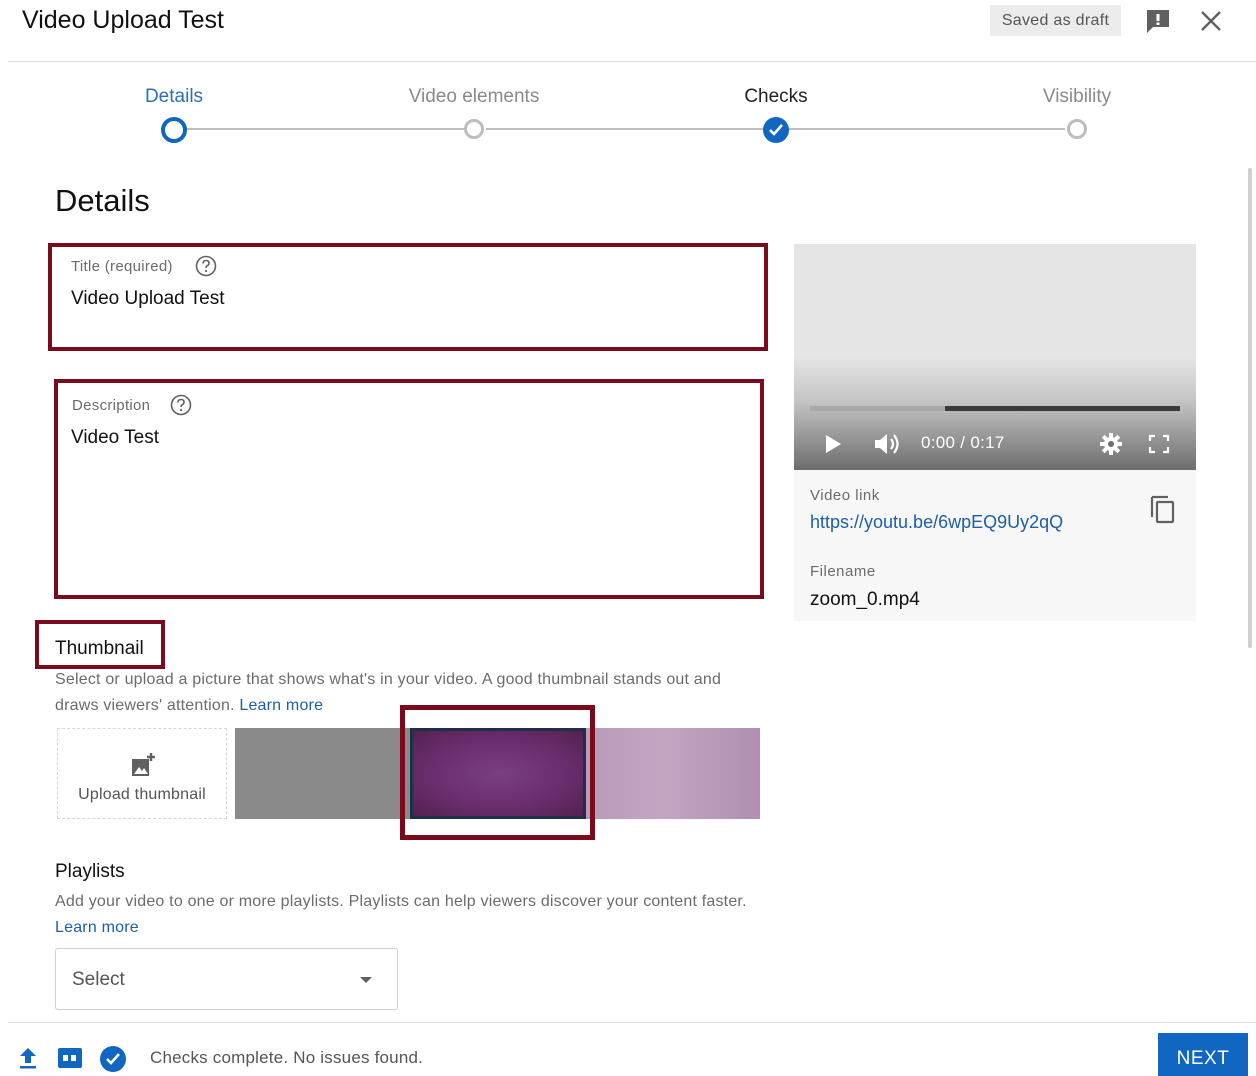  Describe the element at coordinates (474, 97) in the screenshot. I see `step-video-elements-label: Video elements` at that location.